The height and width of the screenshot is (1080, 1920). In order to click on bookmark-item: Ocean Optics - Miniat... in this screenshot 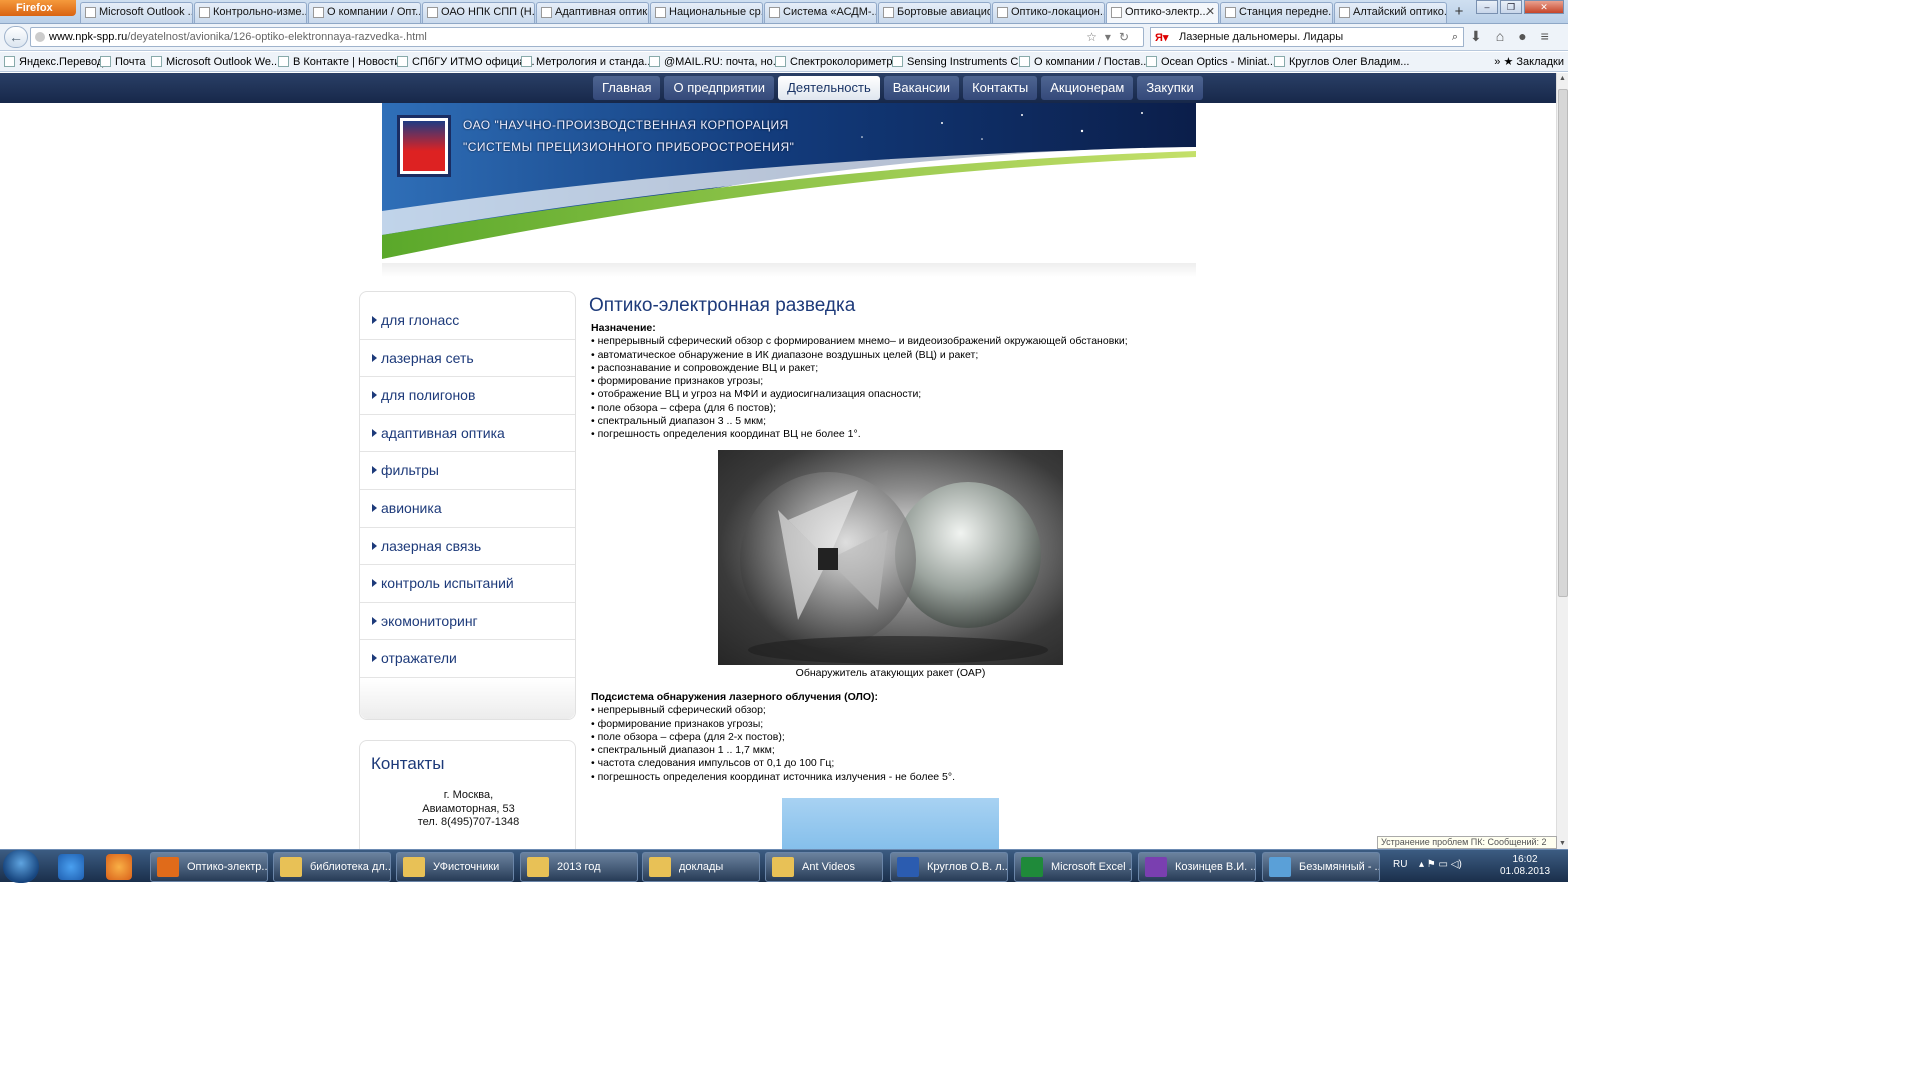, I will do `click(1211, 62)`.